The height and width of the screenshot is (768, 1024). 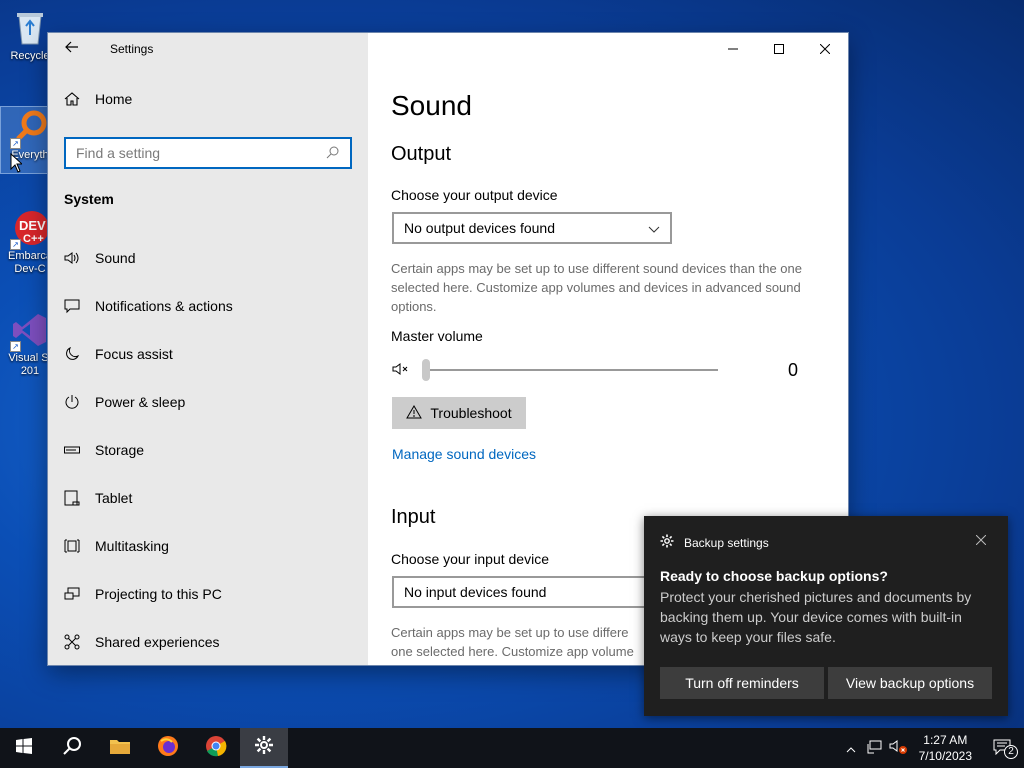 What do you see at coordinates (208, 498) in the screenshot?
I see `nav-item-tablet: Tablet` at bounding box center [208, 498].